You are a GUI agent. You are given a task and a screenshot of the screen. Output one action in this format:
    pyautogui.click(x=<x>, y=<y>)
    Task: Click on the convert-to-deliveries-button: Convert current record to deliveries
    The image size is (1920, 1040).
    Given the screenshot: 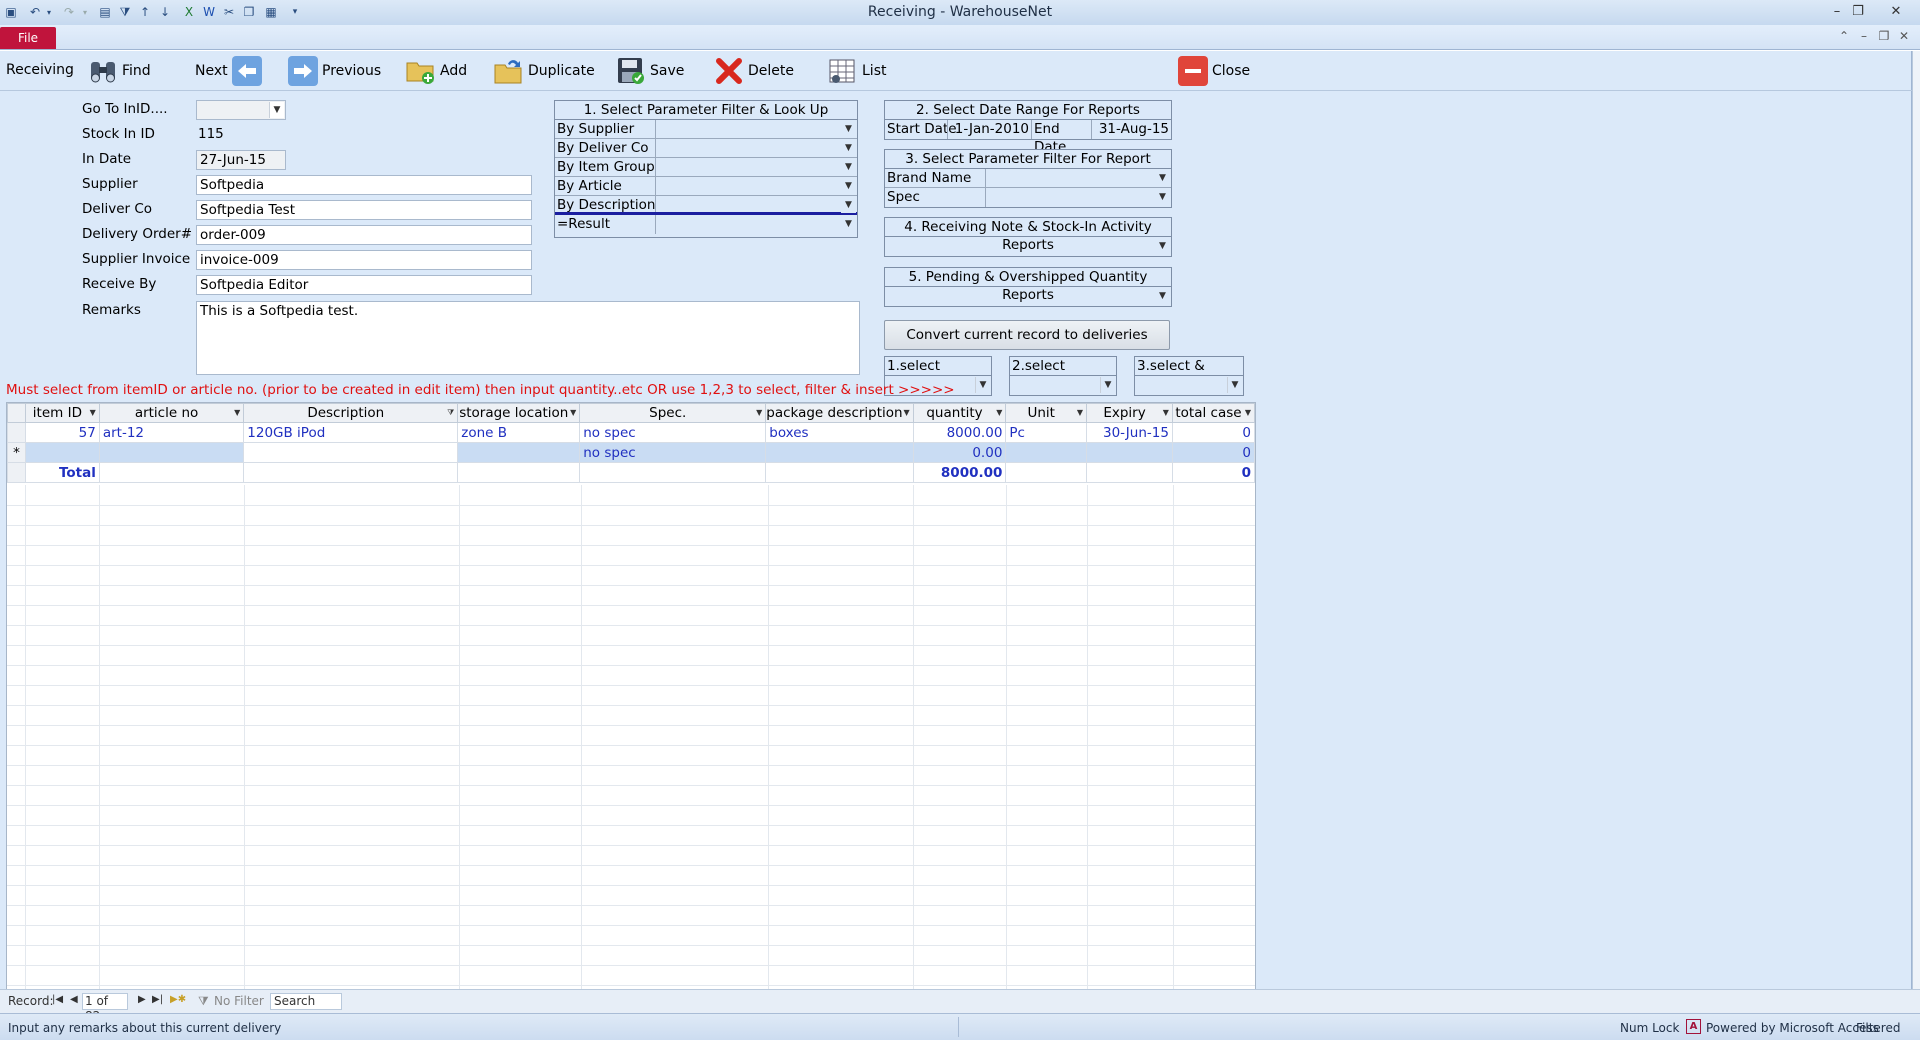 What is the action you would take?
    pyautogui.click(x=1027, y=335)
    